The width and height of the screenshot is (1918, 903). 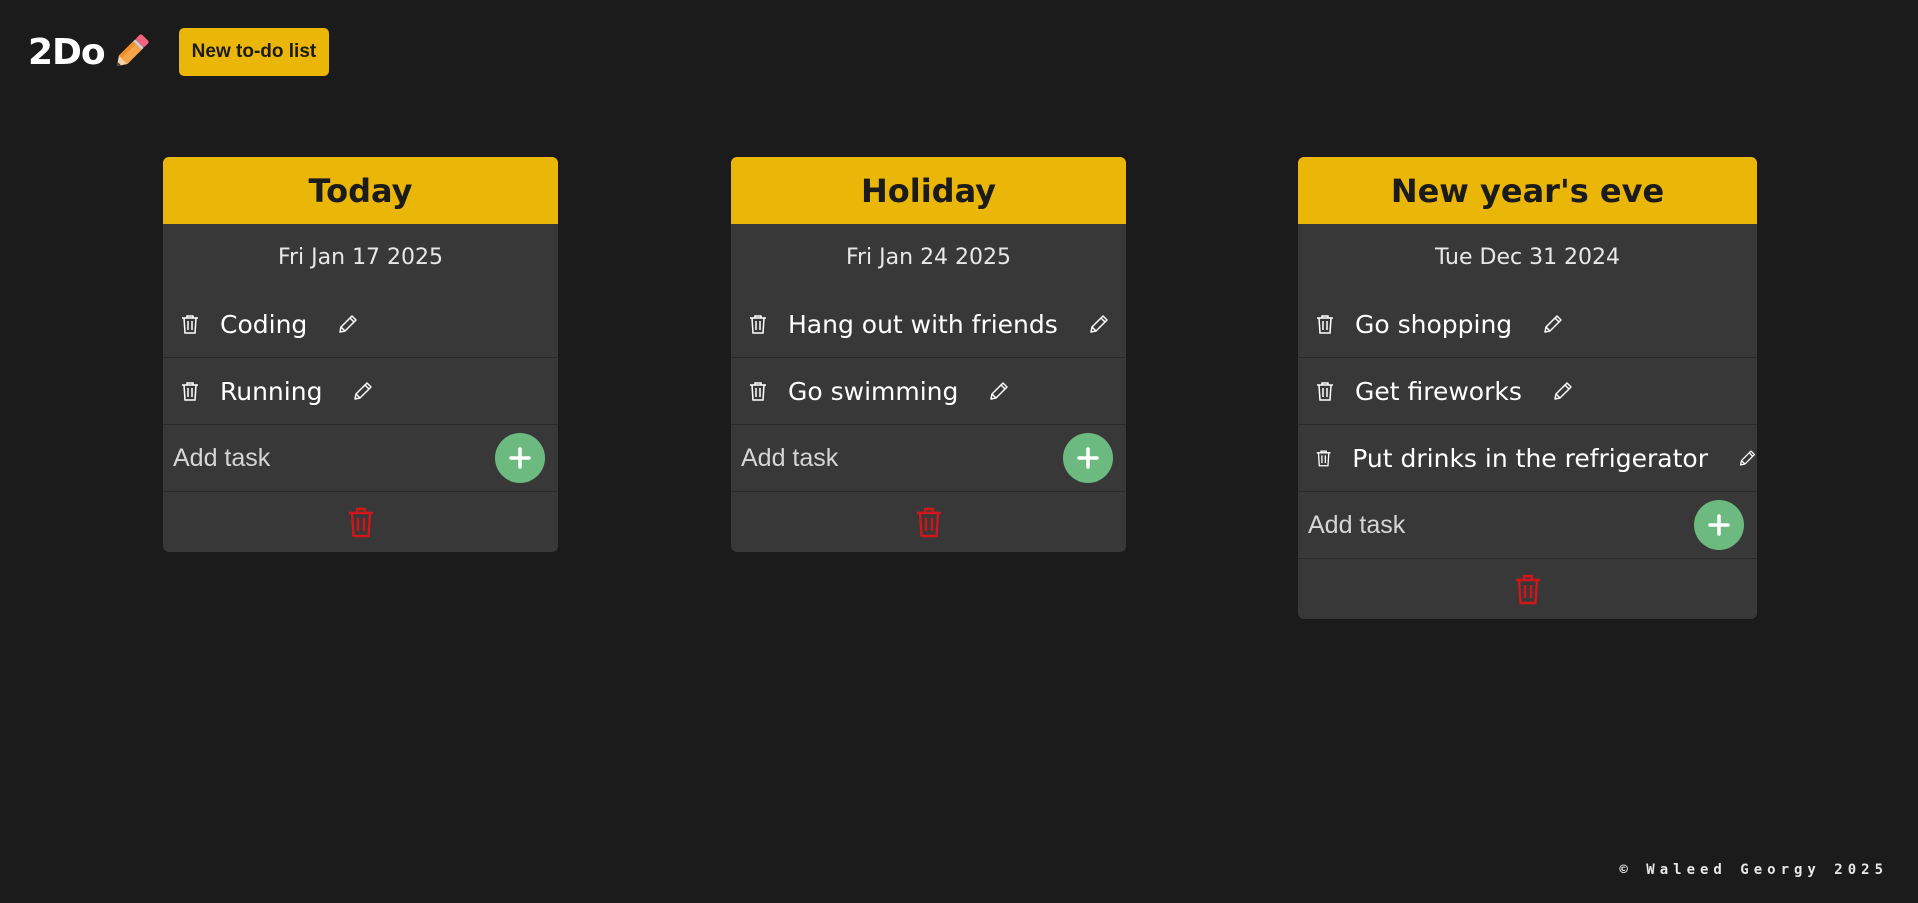 What do you see at coordinates (360, 257) in the screenshot?
I see `list-date: Fri Jan 17 2025` at bounding box center [360, 257].